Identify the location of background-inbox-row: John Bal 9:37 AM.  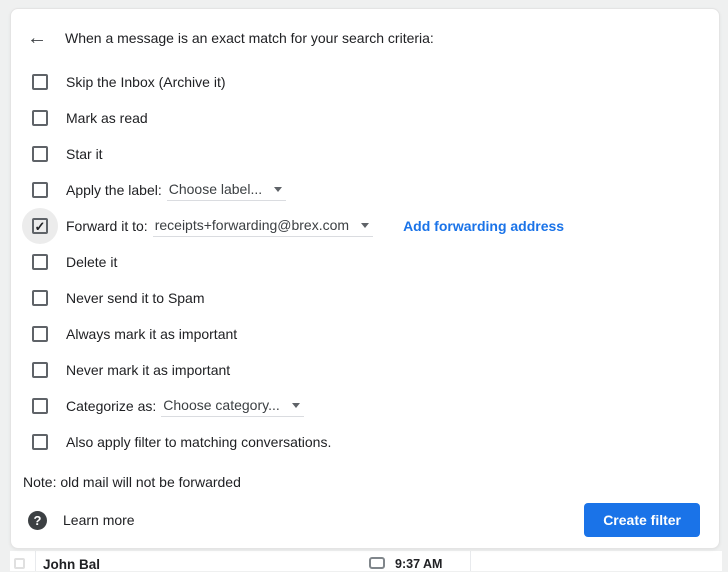
(366, 561).